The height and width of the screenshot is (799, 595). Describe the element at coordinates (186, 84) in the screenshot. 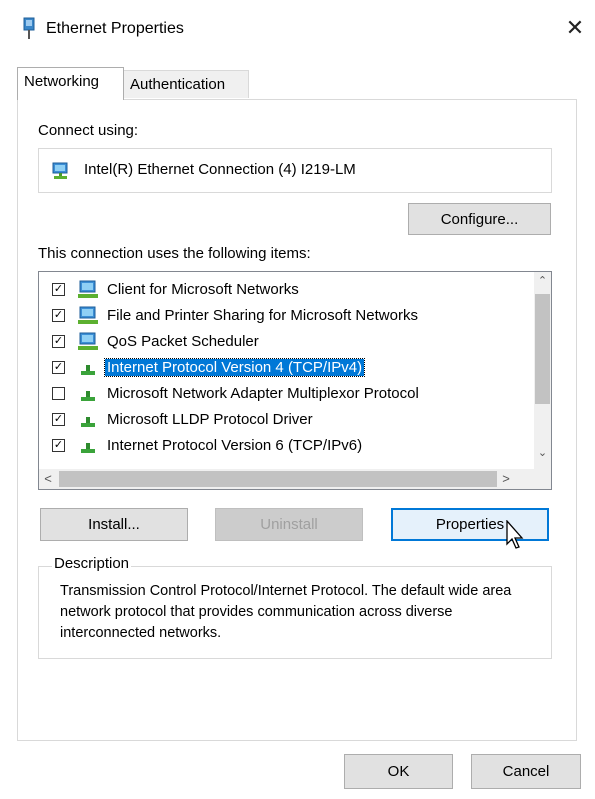

I see `tab-authentication: Authentication` at that location.